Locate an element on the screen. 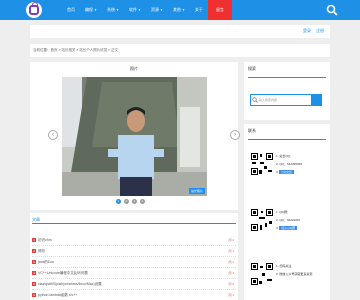  wechat-info: 1. 扫码关注 2. 微信公众号获取更多资源 is located at coordinates (294, 270).